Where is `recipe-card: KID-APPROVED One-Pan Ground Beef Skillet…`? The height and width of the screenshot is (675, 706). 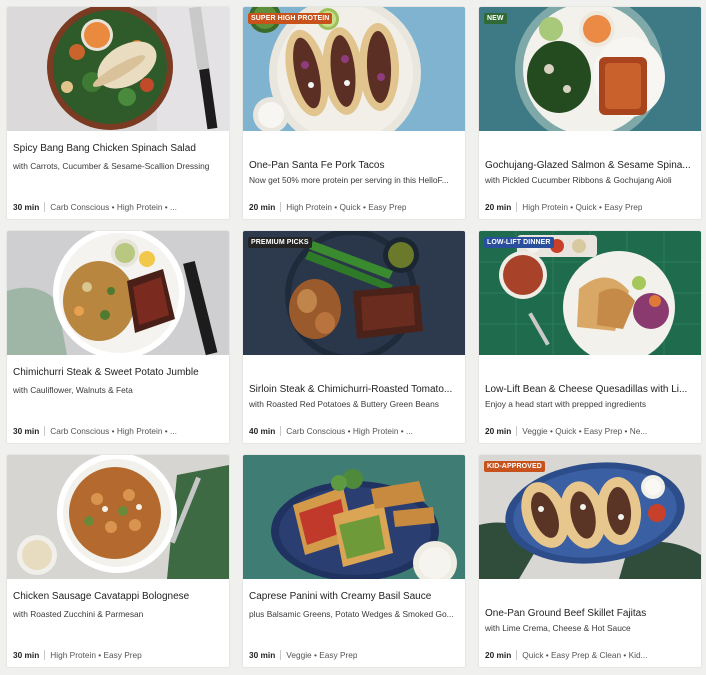
recipe-card: KID-APPROVED One-Pan Ground Beef Skillet… is located at coordinates (590, 561).